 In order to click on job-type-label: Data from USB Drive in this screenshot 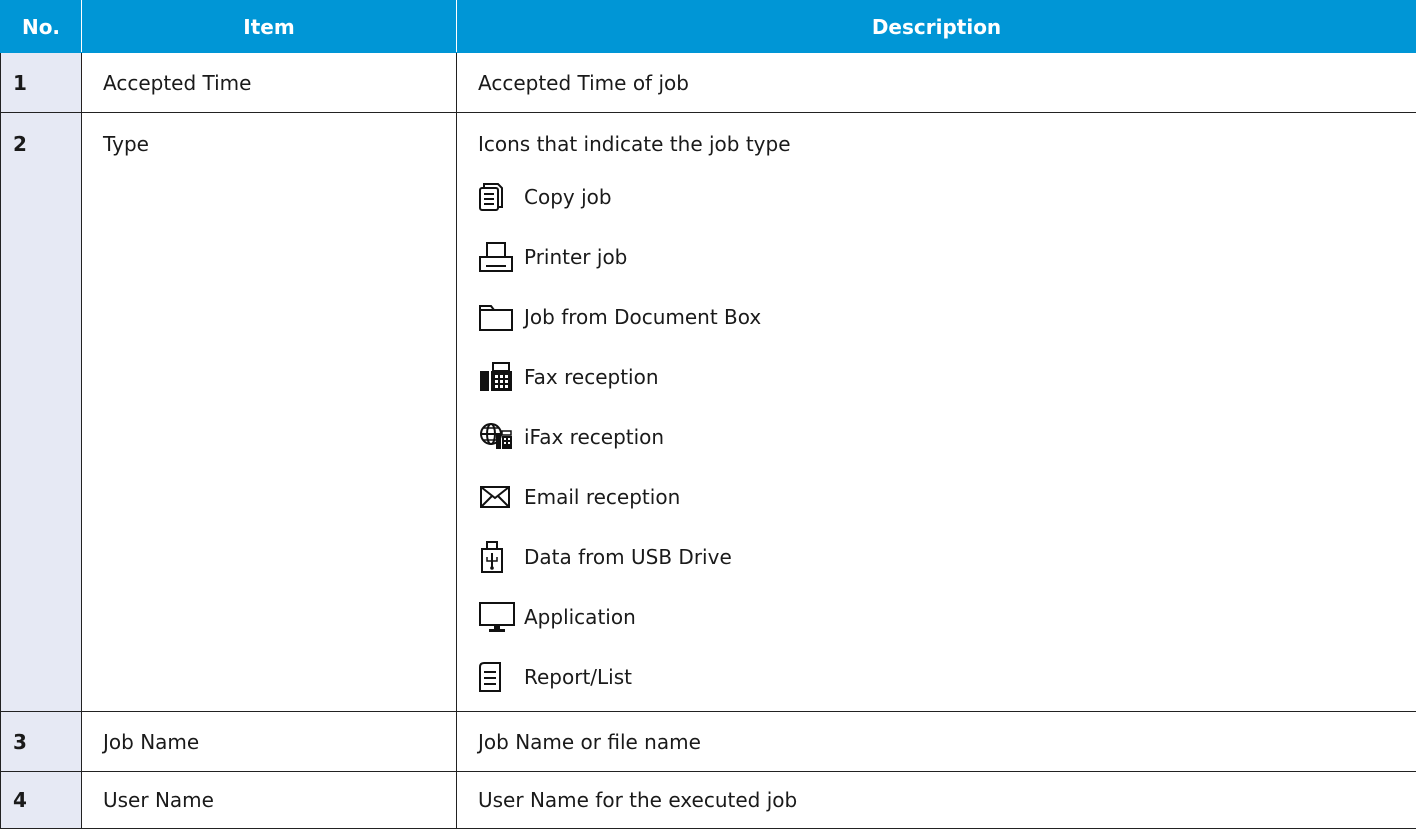, I will do `click(628, 557)`.